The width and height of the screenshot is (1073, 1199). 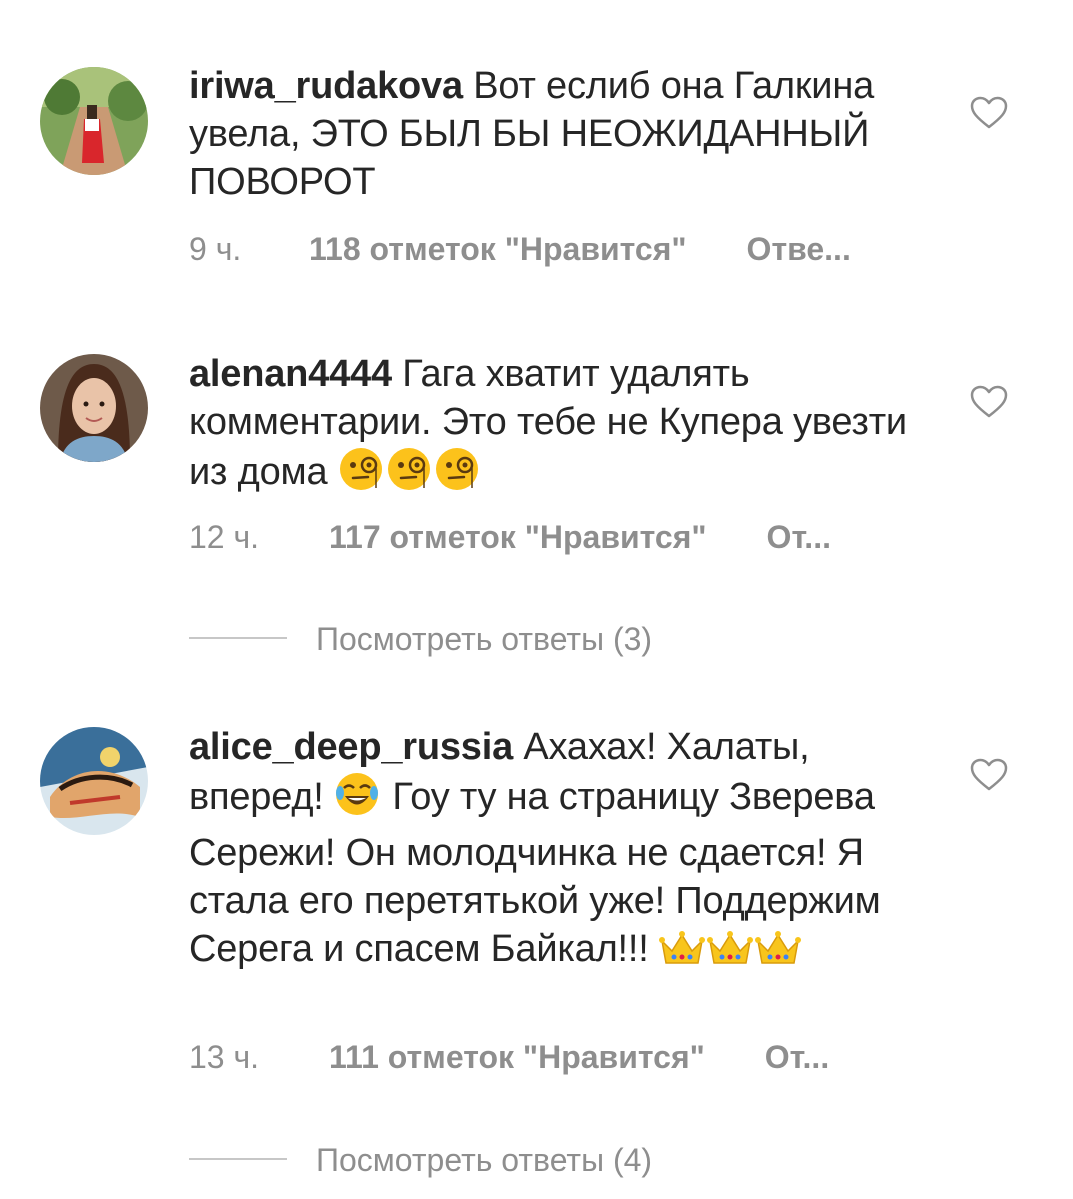 What do you see at coordinates (224, 1057) in the screenshot?
I see `timestamp: 13 ч.` at bounding box center [224, 1057].